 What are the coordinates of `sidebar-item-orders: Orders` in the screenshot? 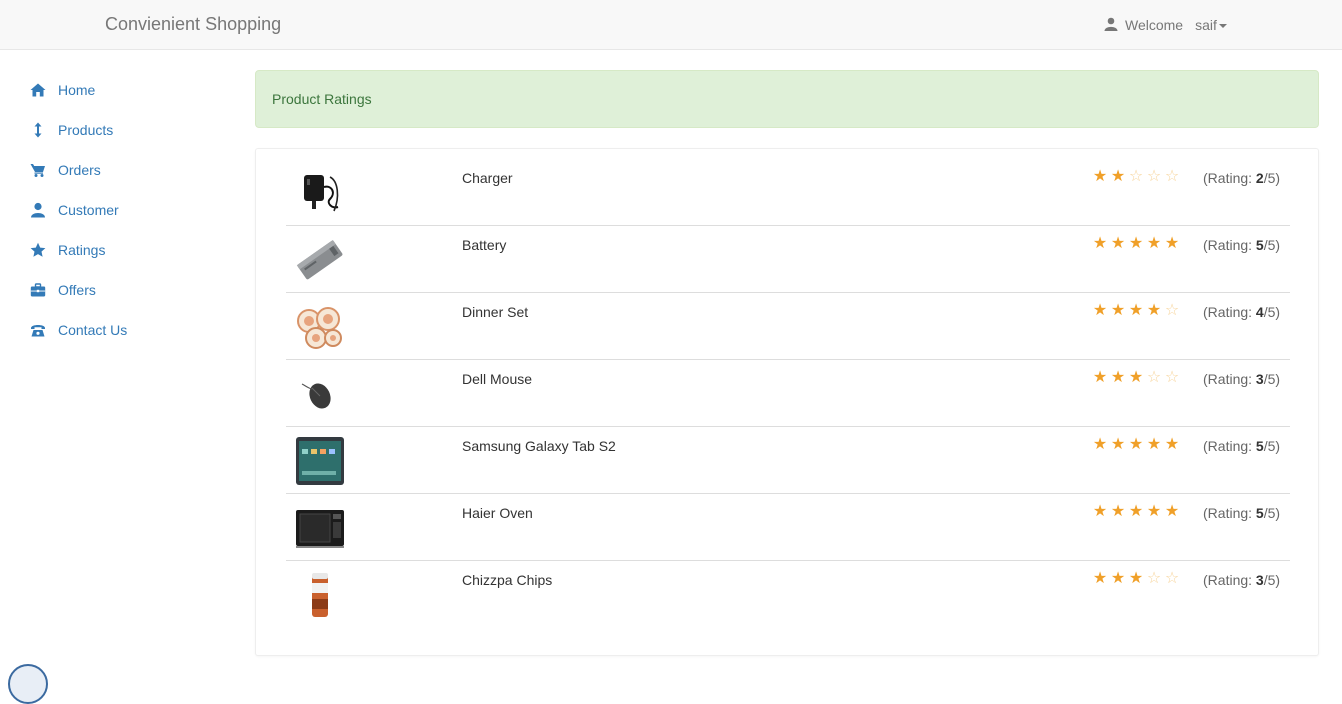 It's located at (120, 170).